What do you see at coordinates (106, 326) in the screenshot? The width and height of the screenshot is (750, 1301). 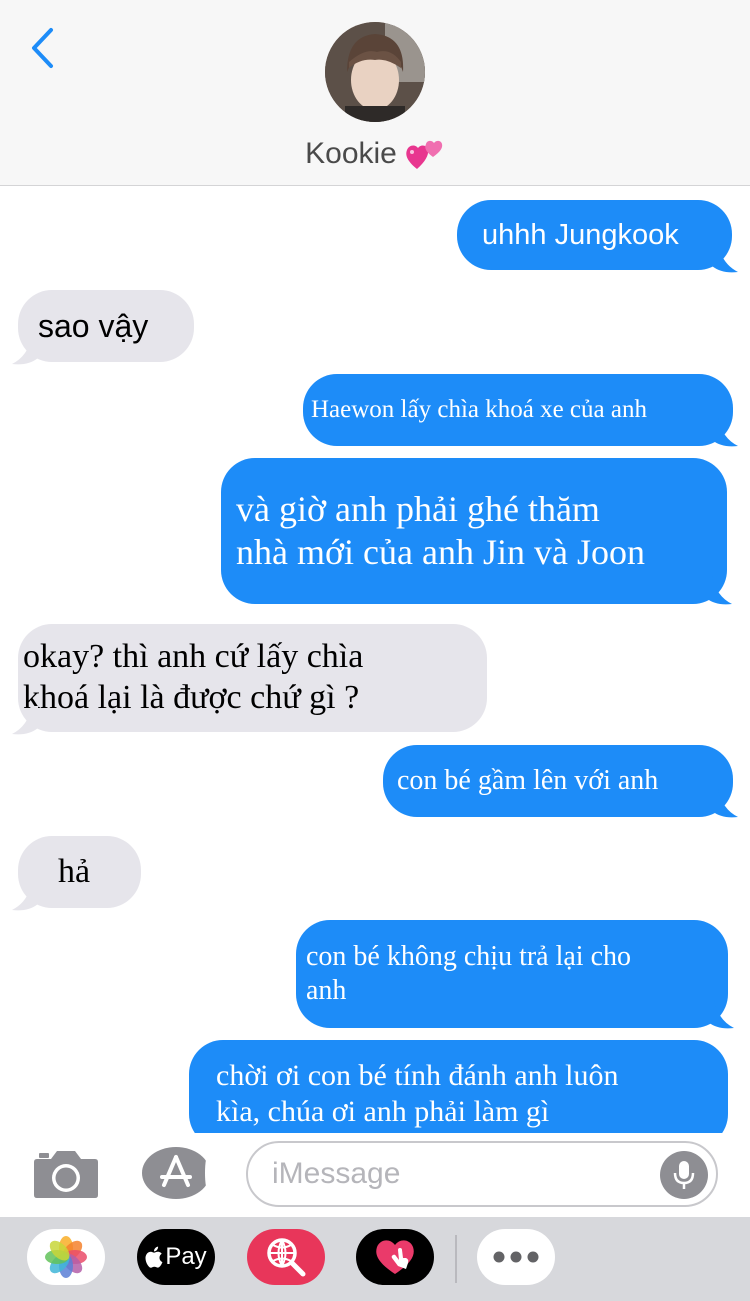 I see `incoming-message: sao vậy` at bounding box center [106, 326].